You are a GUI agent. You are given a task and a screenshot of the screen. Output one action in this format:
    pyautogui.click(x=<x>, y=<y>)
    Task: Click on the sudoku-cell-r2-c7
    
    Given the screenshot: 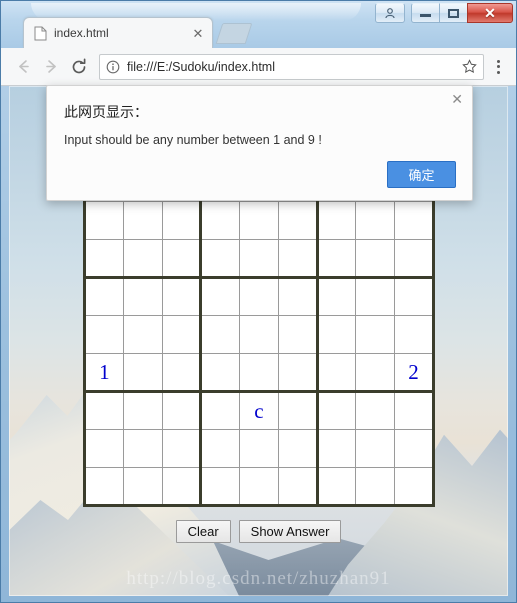 What is the action you would take?
    pyautogui.click(x=336, y=220)
    